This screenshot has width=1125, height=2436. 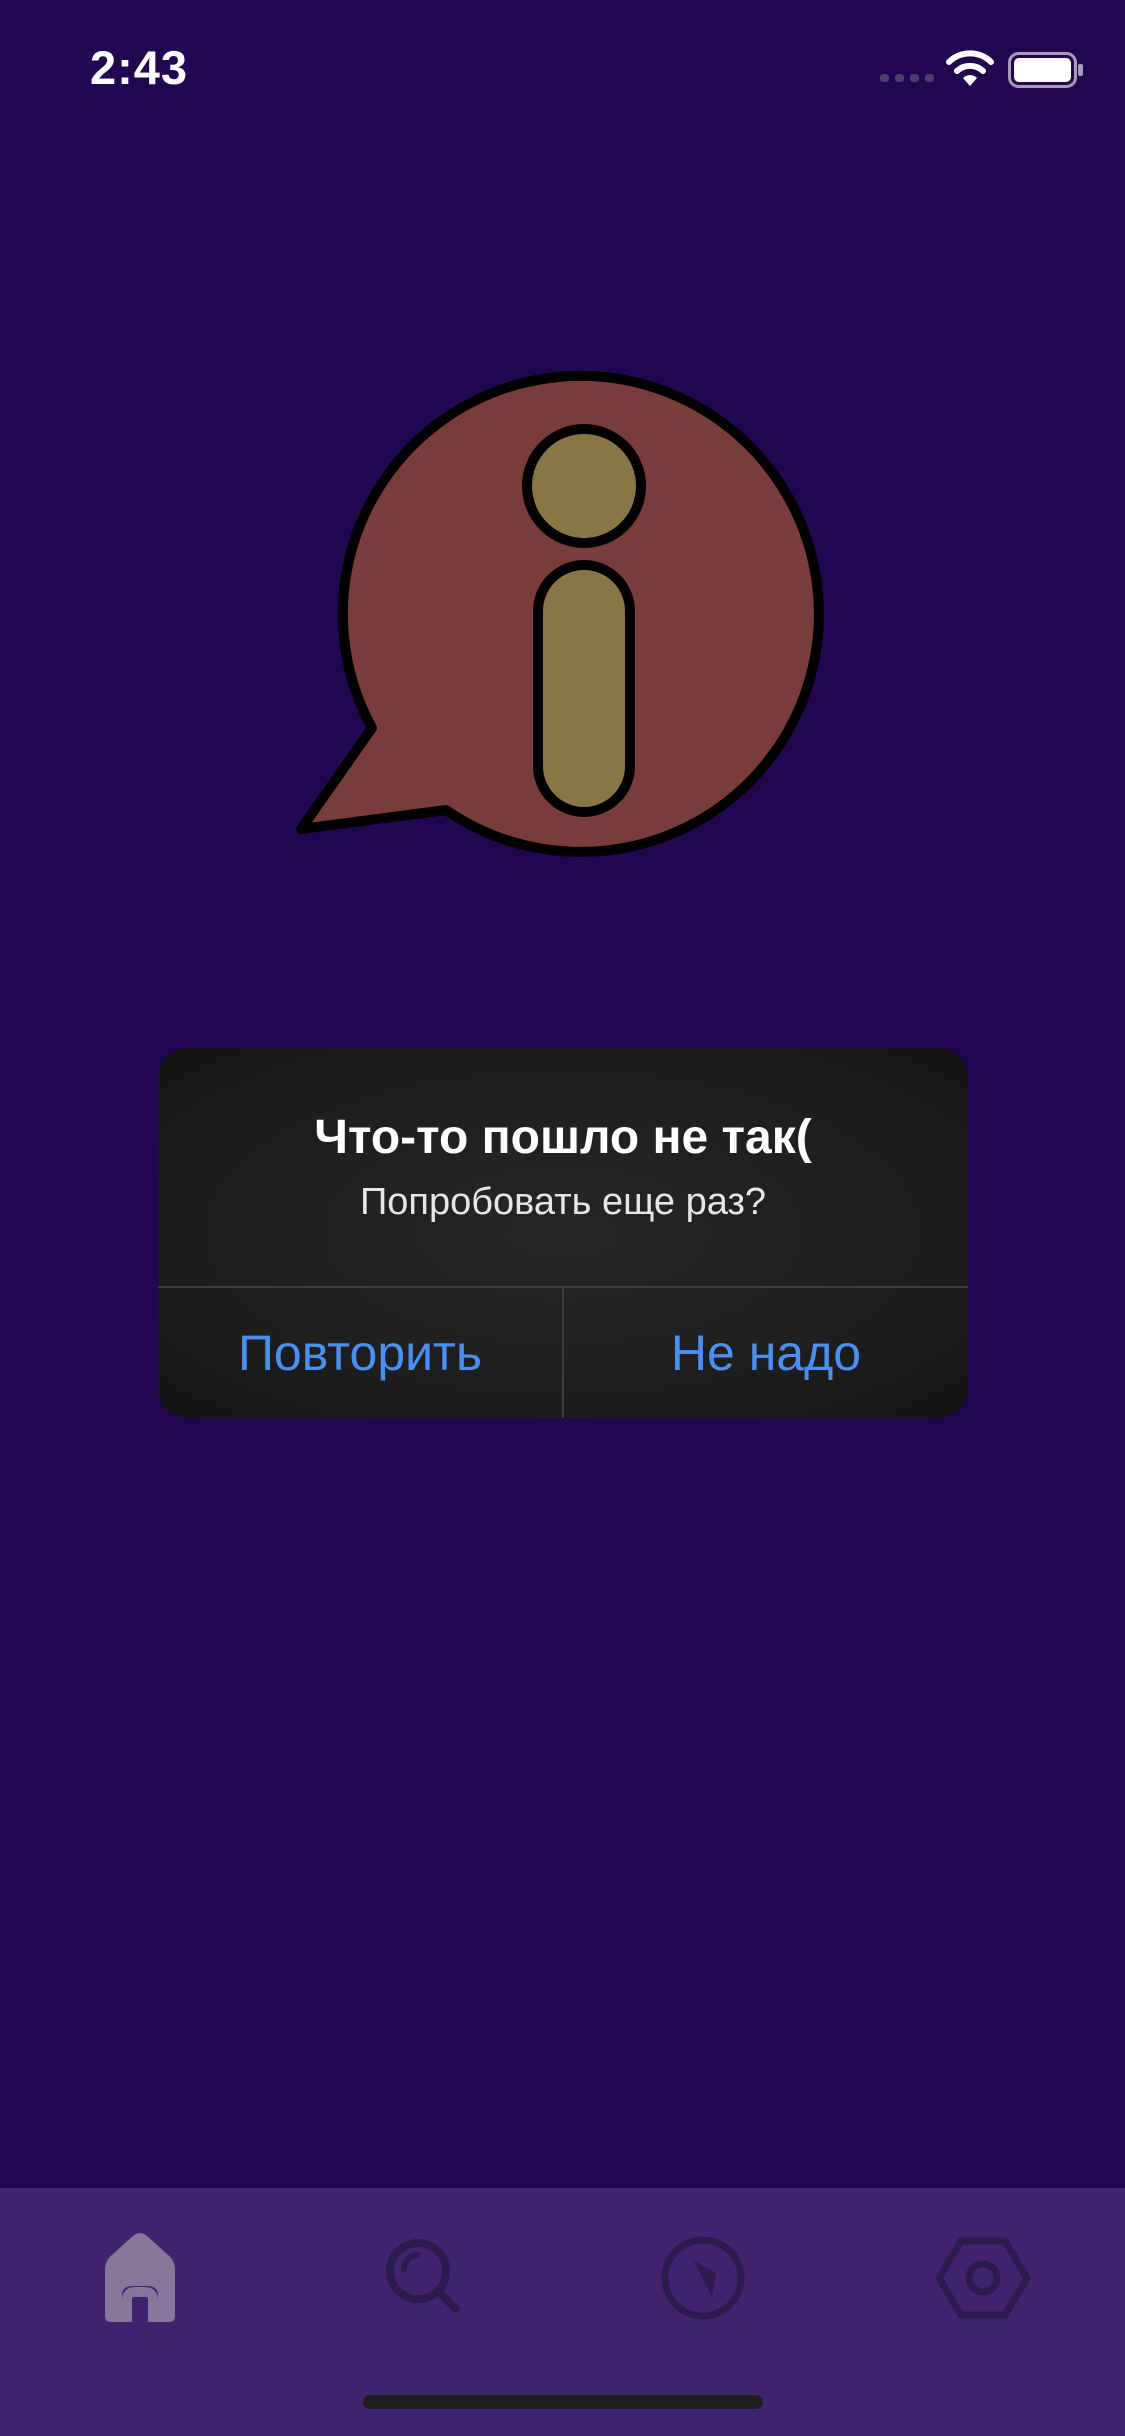 What do you see at coordinates (560, 613) in the screenshot?
I see `info-speech-bubble-icon` at bounding box center [560, 613].